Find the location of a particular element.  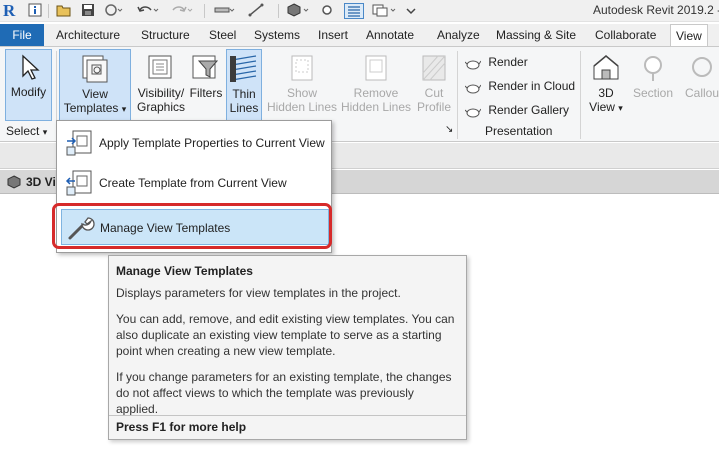

3d-view-dropdown-icon: ▾ is located at coordinates (620, 108).